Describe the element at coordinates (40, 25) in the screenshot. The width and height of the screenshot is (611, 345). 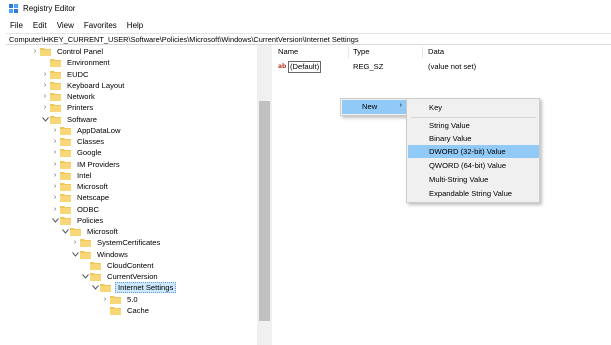
I see `menu-edit: Edit` at that location.